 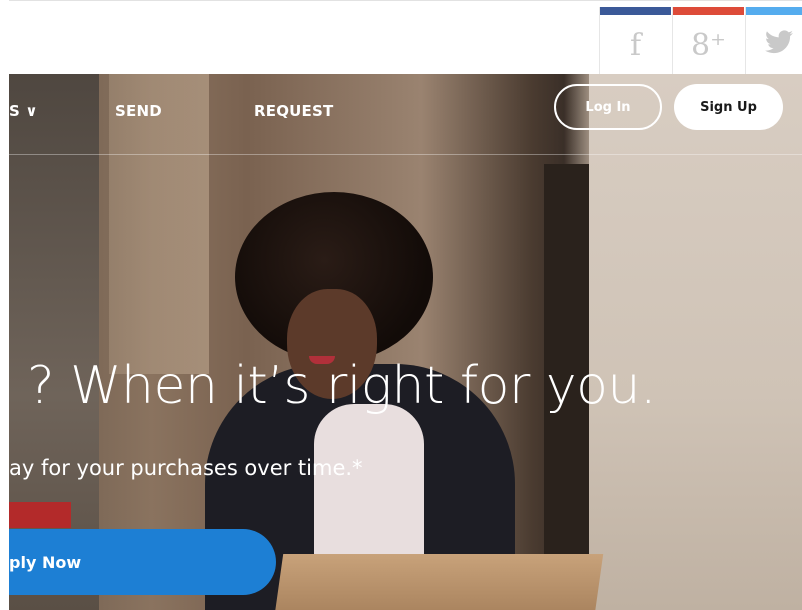 What do you see at coordinates (608, 107) in the screenshot?
I see `login-button: Log In` at bounding box center [608, 107].